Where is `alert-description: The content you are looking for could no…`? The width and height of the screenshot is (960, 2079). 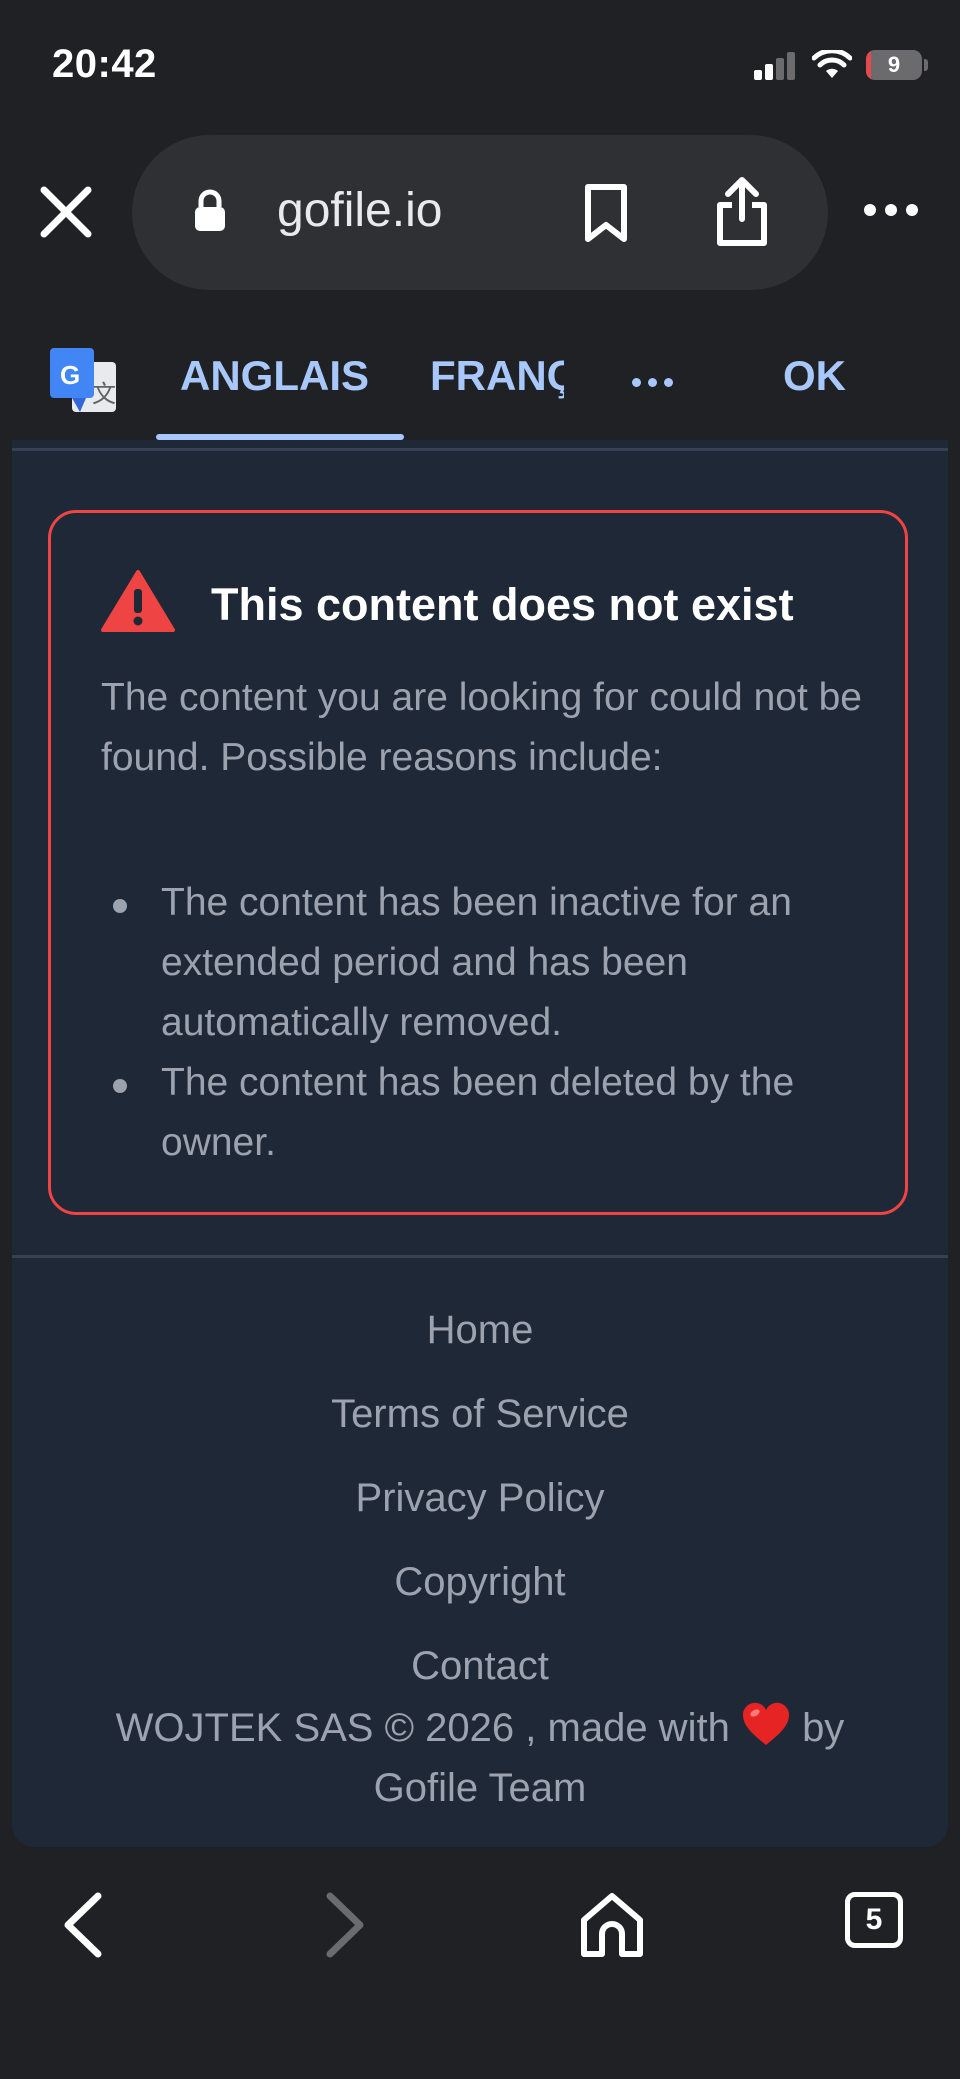 alert-description: The content you are looking for could no… is located at coordinates (481, 727).